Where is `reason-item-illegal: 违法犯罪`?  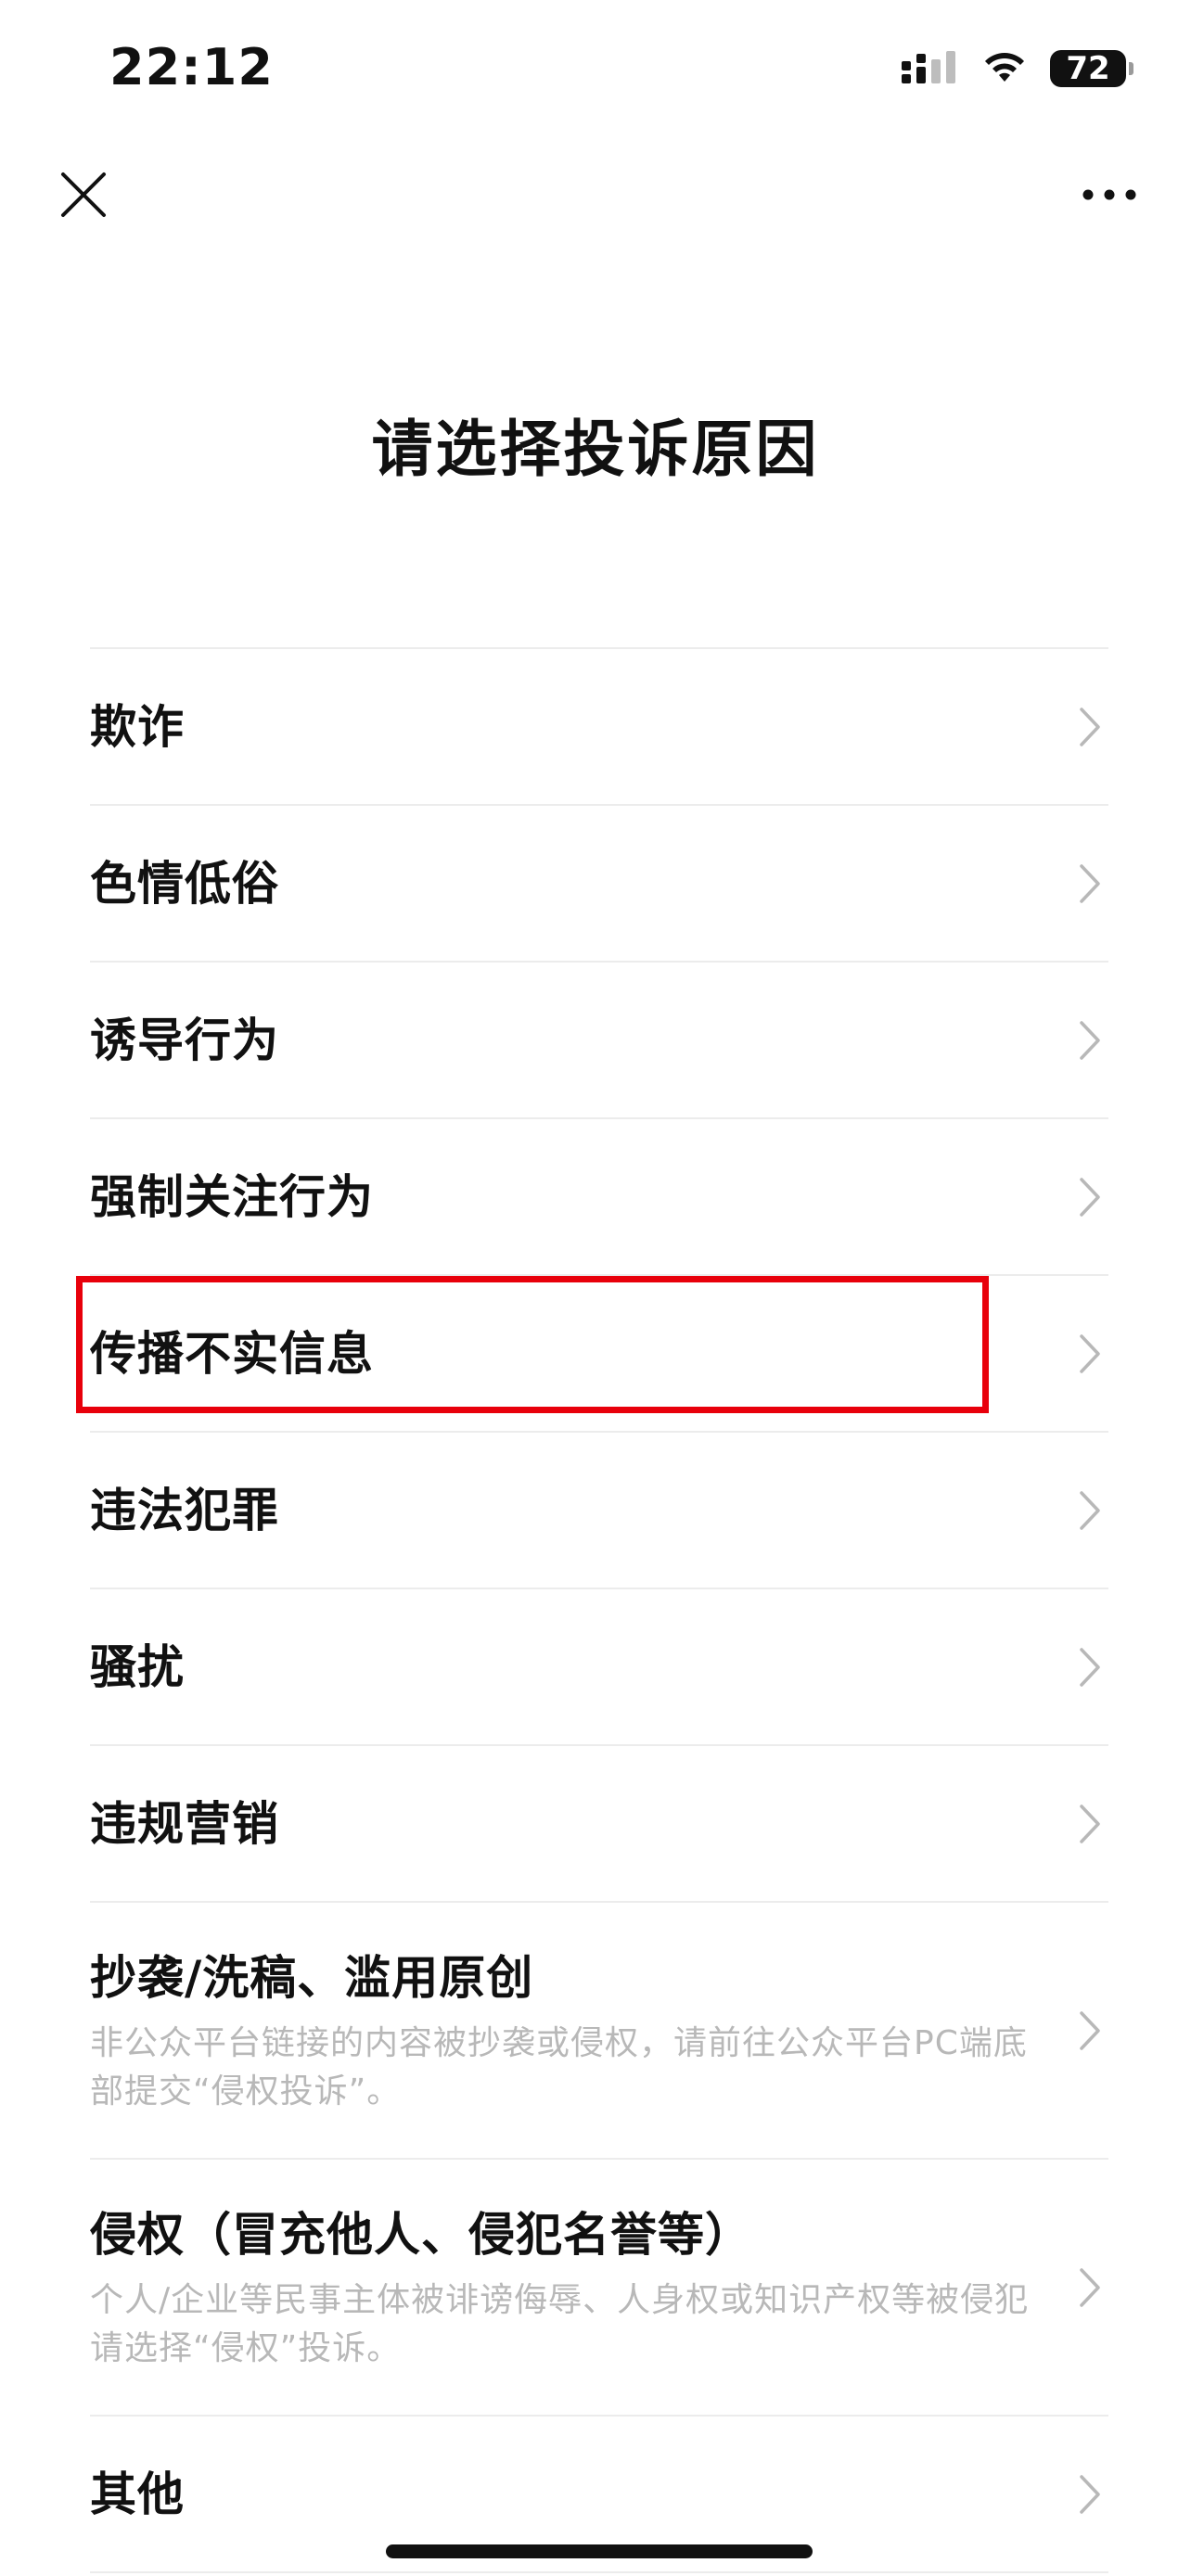
reason-item-illegal: 违法犯罪 is located at coordinates (599, 1511).